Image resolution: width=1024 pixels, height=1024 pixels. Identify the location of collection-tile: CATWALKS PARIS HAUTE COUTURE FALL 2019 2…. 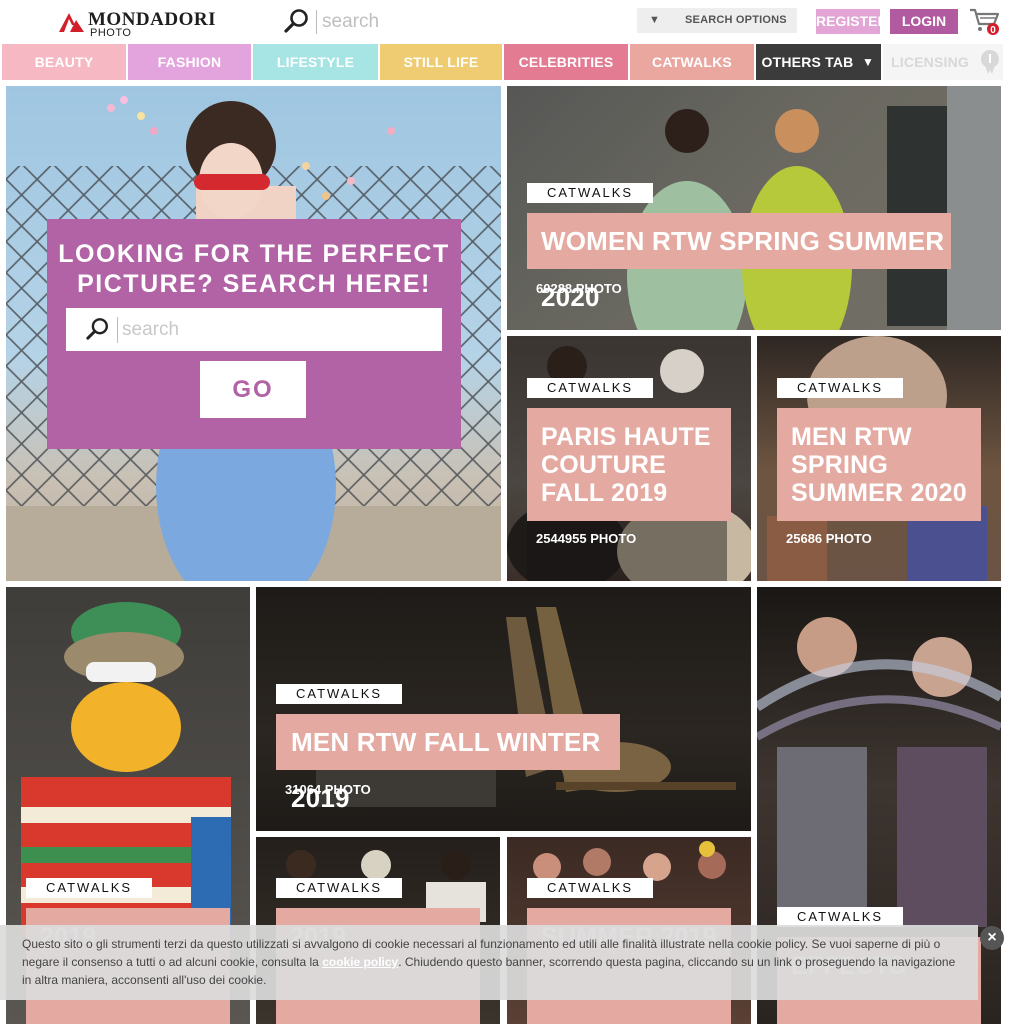
(629, 458).